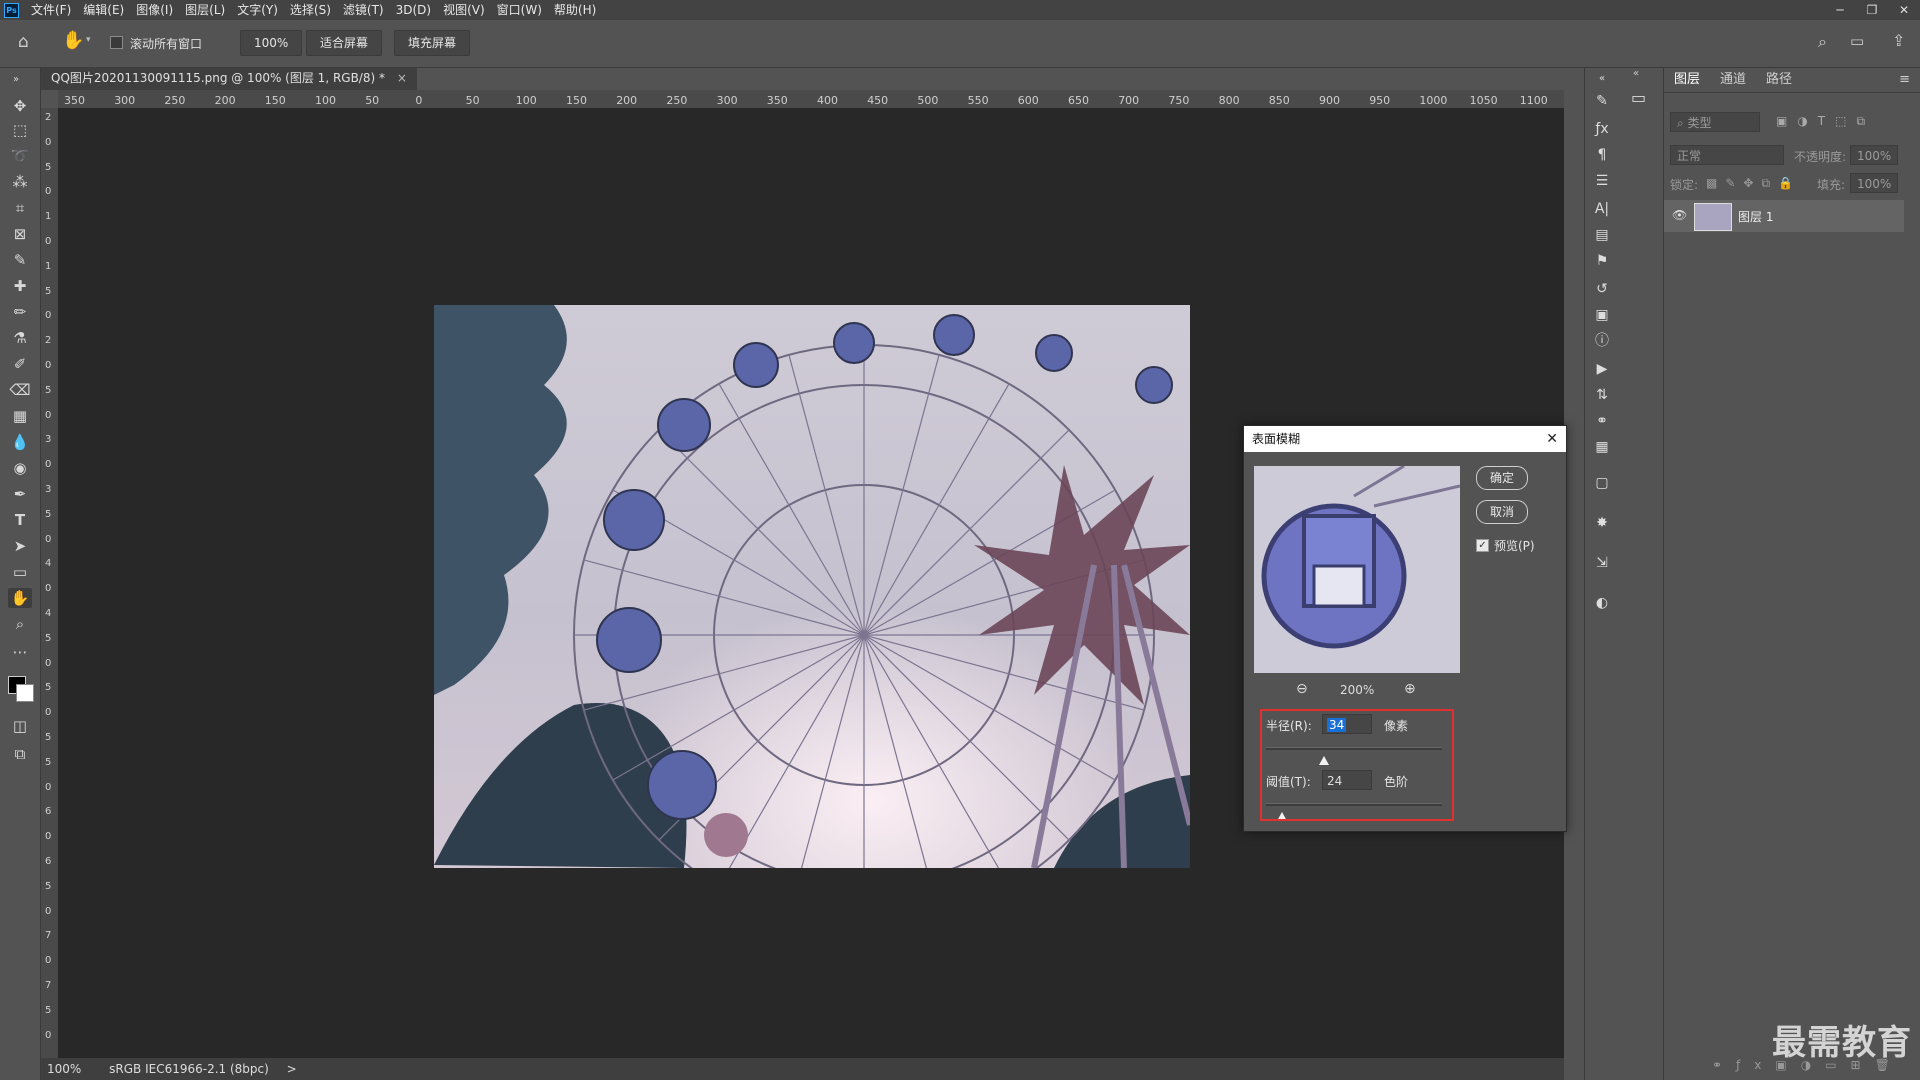 This screenshot has height=1080, width=1920. What do you see at coordinates (1302, 689) in the screenshot?
I see `zoom-out-icon: ⊖` at bounding box center [1302, 689].